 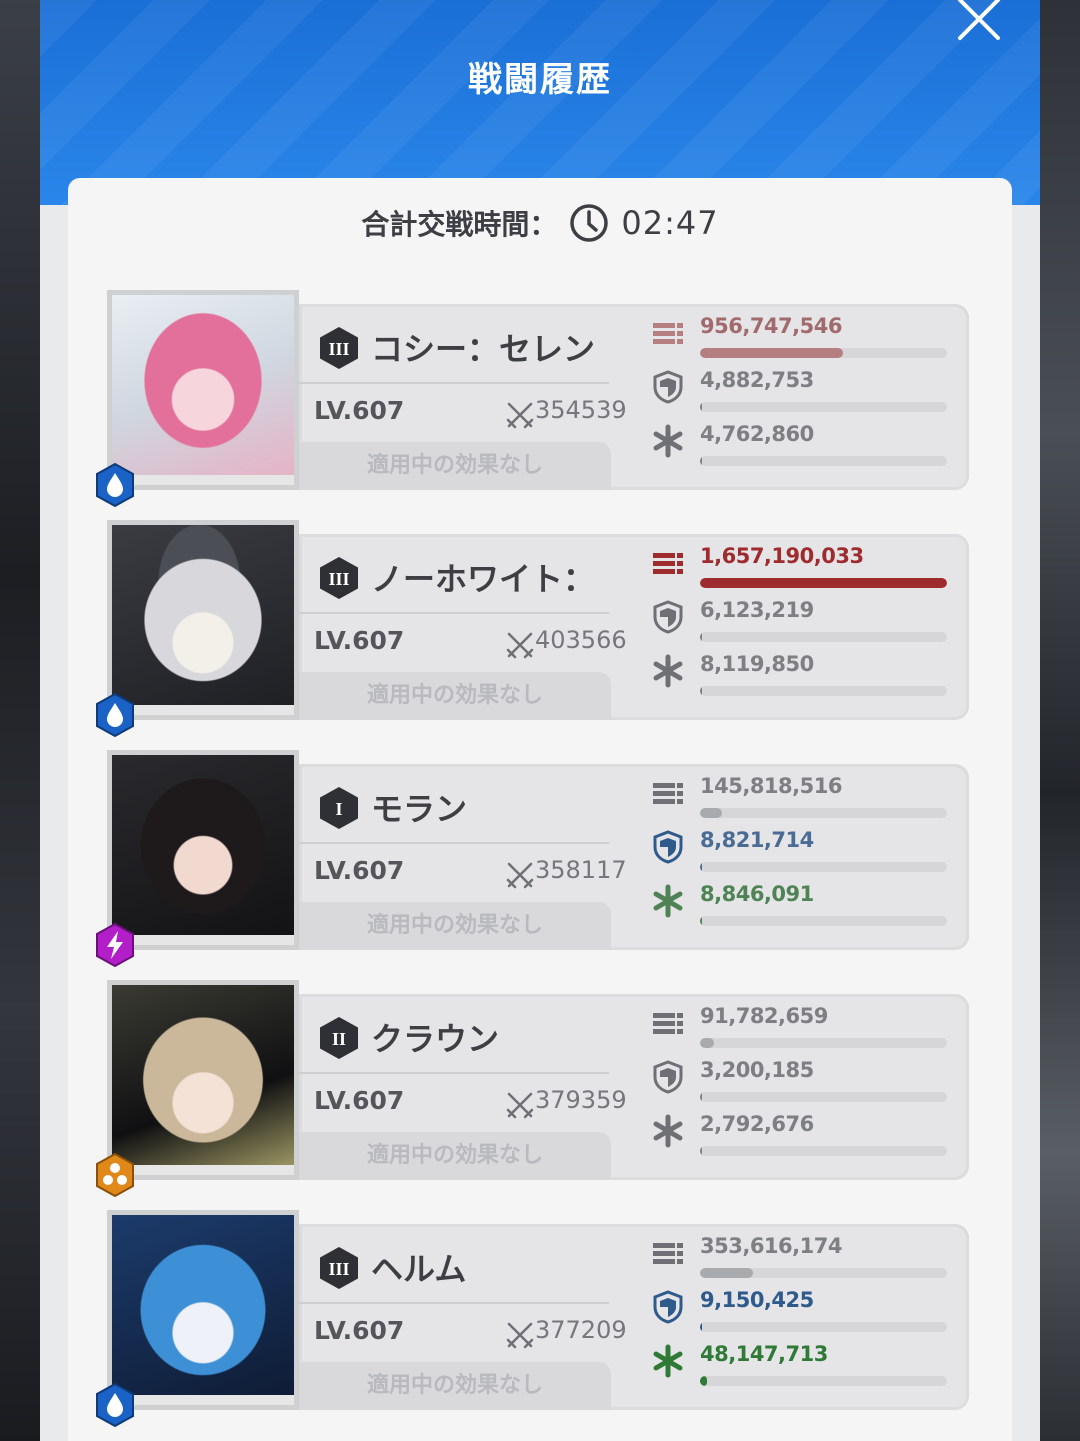 I want to click on combat-power: 358117, so click(x=581, y=870).